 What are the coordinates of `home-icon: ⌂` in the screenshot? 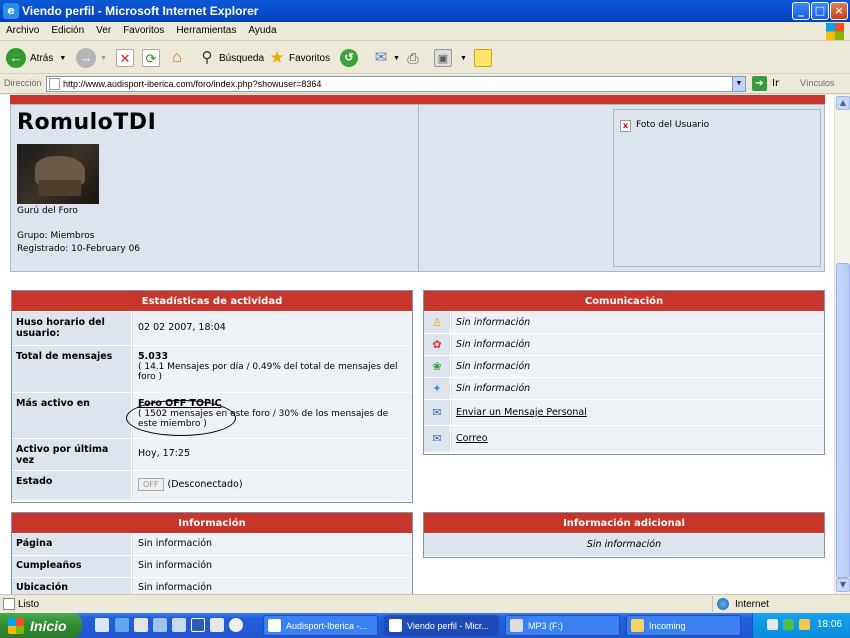 It's located at (177, 57).